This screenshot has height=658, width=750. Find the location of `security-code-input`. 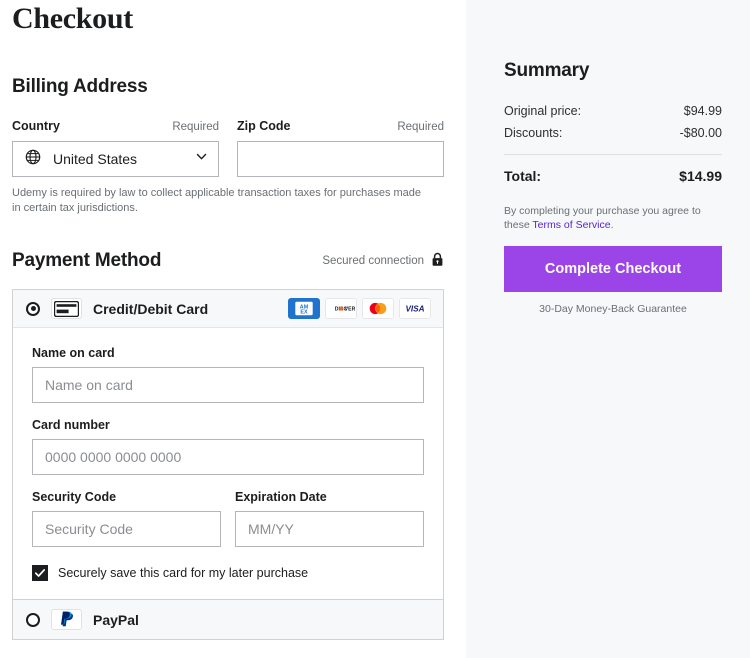

security-code-input is located at coordinates (126, 529).